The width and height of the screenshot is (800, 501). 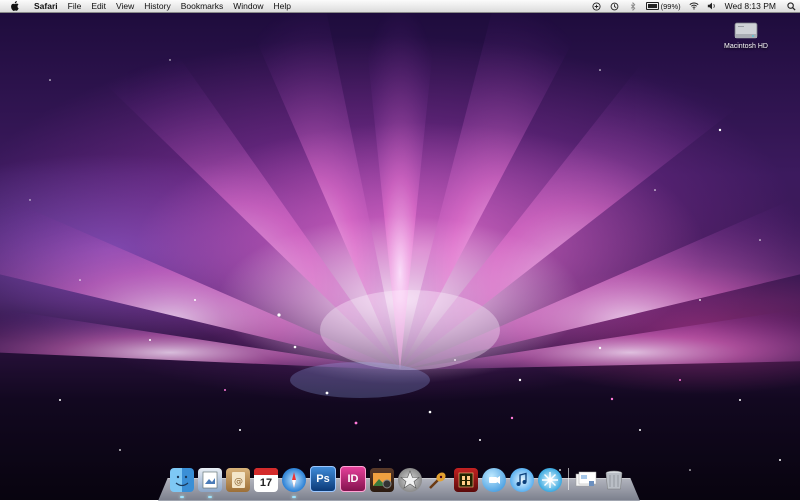 What do you see at coordinates (410, 480) in the screenshot?
I see `imovie-icon` at bounding box center [410, 480].